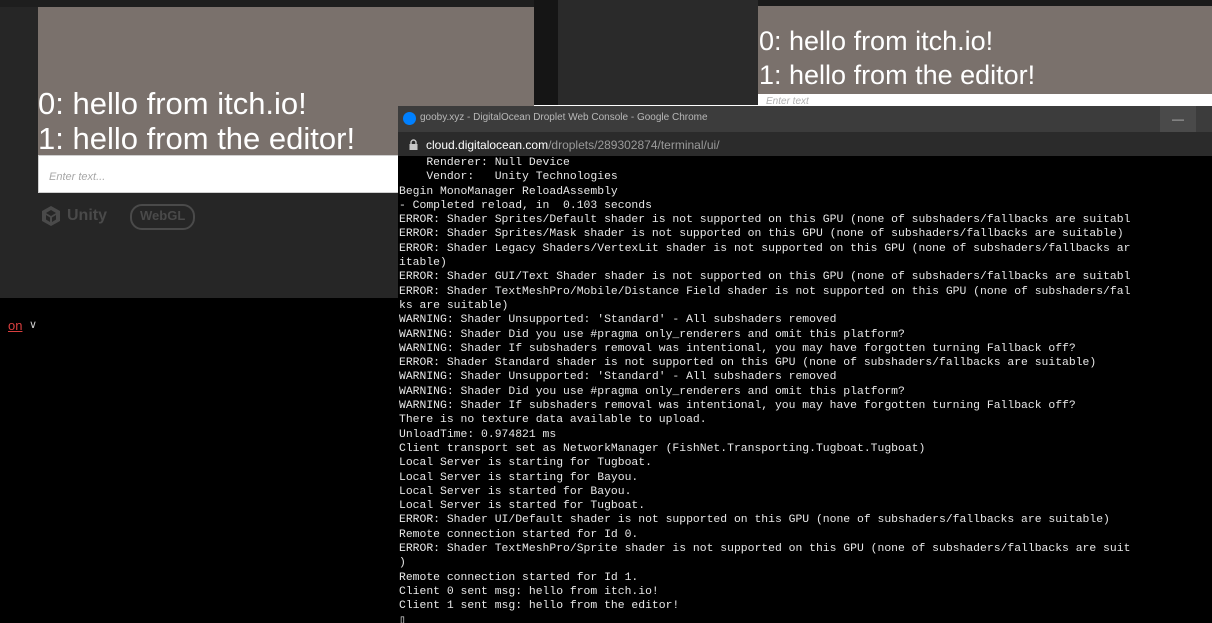  Describe the element at coordinates (525, 205) in the screenshot. I see `terminal-line: - Completed reload, in 0.103 seconds` at that location.